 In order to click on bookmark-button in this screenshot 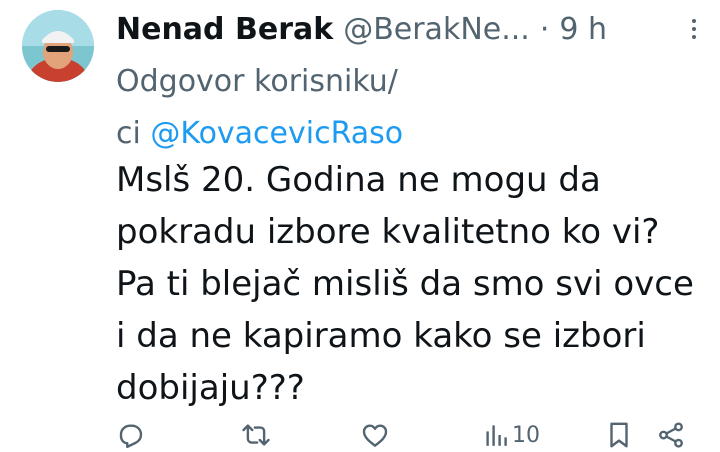, I will do `click(619, 435)`.